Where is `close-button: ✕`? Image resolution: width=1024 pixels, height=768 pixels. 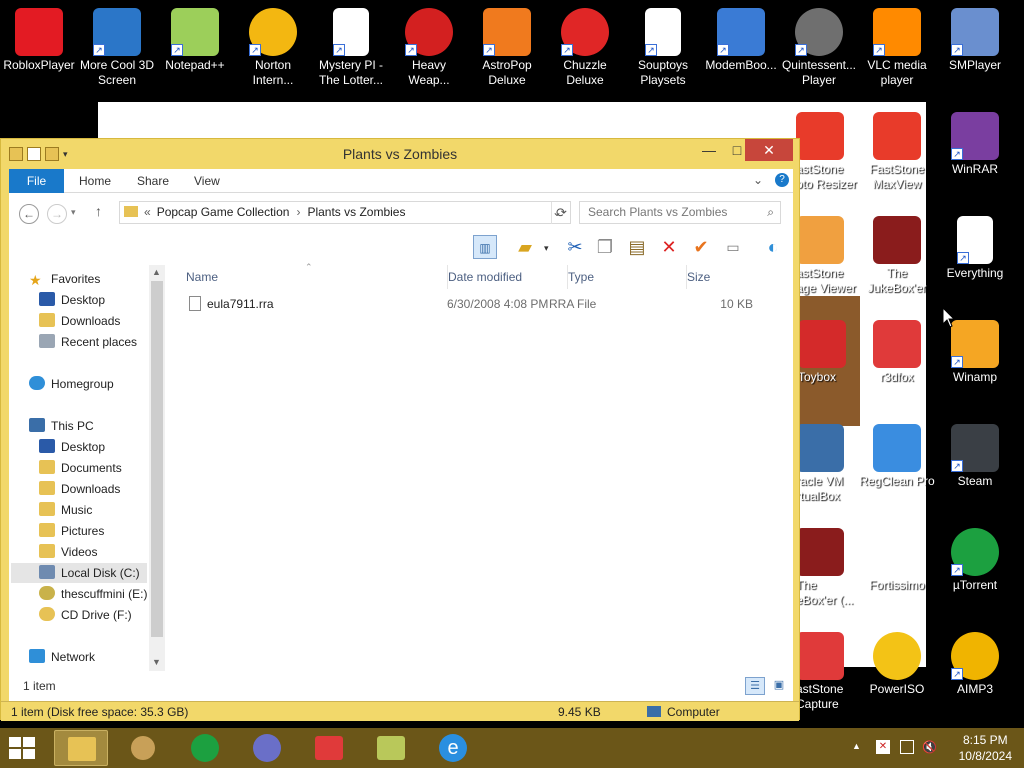 close-button: ✕ is located at coordinates (769, 150).